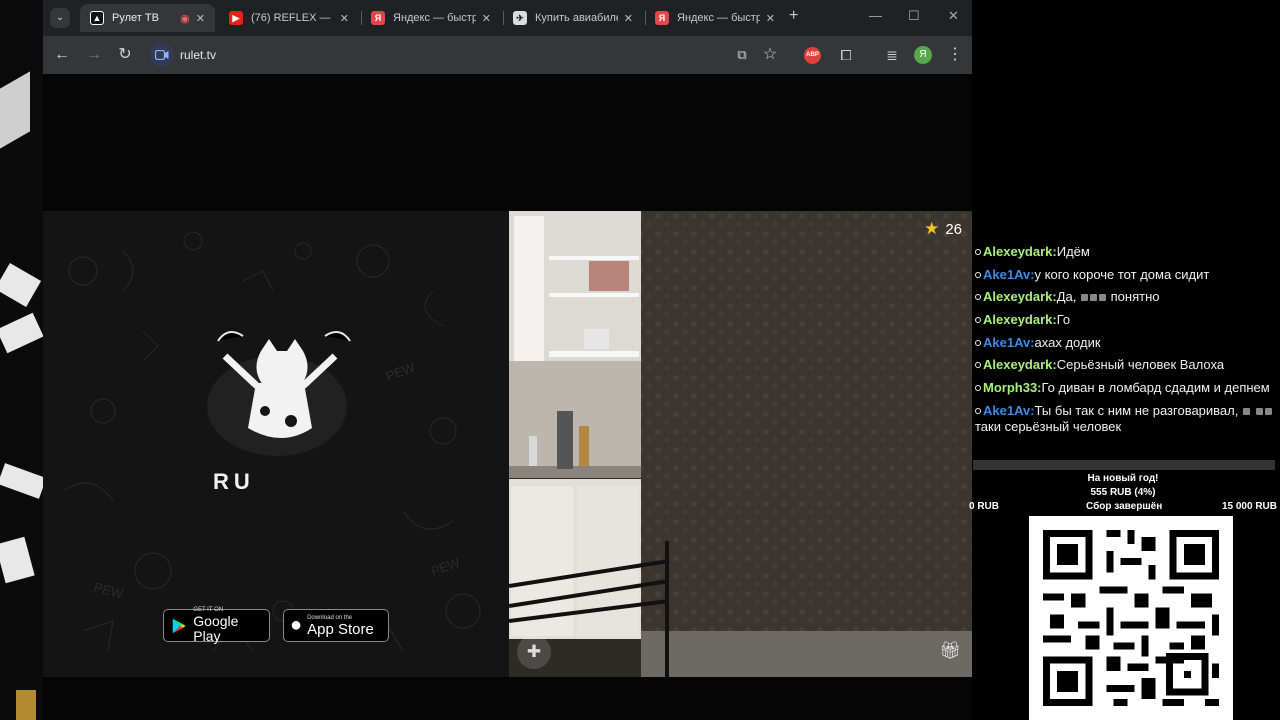 Image resolution: width=1280 pixels, height=720 pixels. Describe the element at coordinates (62, 55) in the screenshot. I see `arrow-left-icon: ←` at that location.